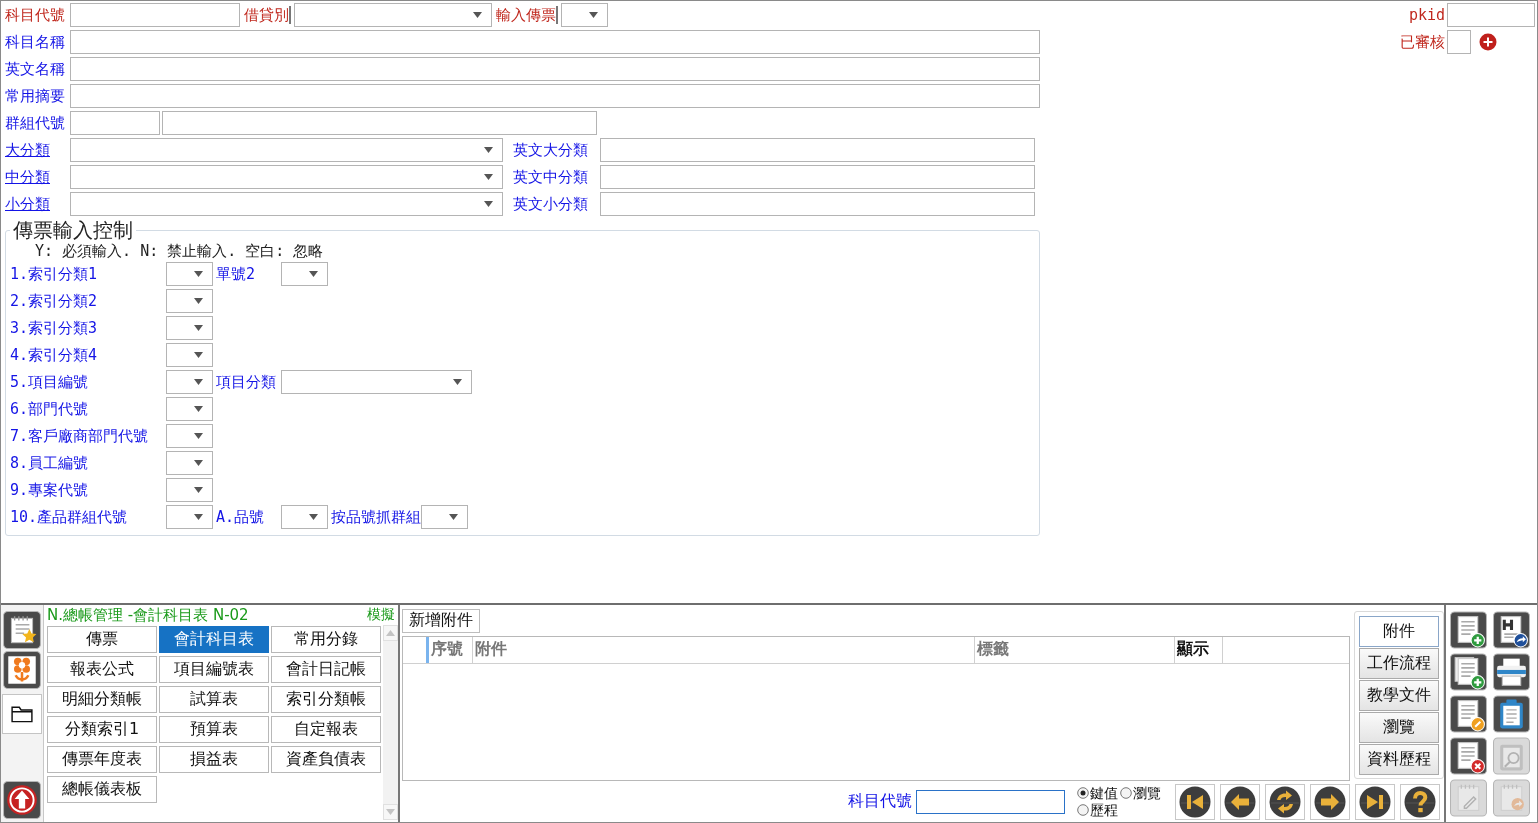 The width and height of the screenshot is (1538, 823). I want to click on add-icon, so click(1488, 42).